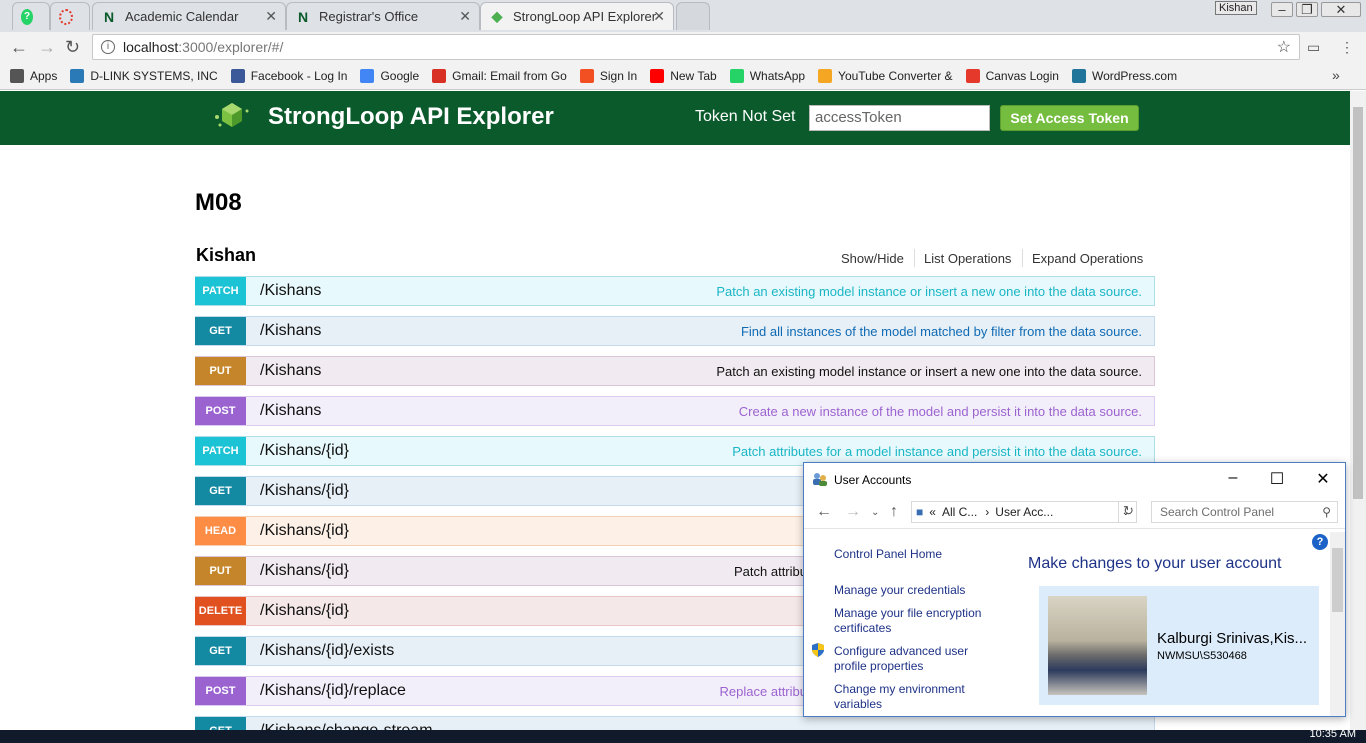 This screenshot has width=1366, height=743. What do you see at coordinates (872, 258) in the screenshot?
I see `show-hide-link: Show/Hide` at bounding box center [872, 258].